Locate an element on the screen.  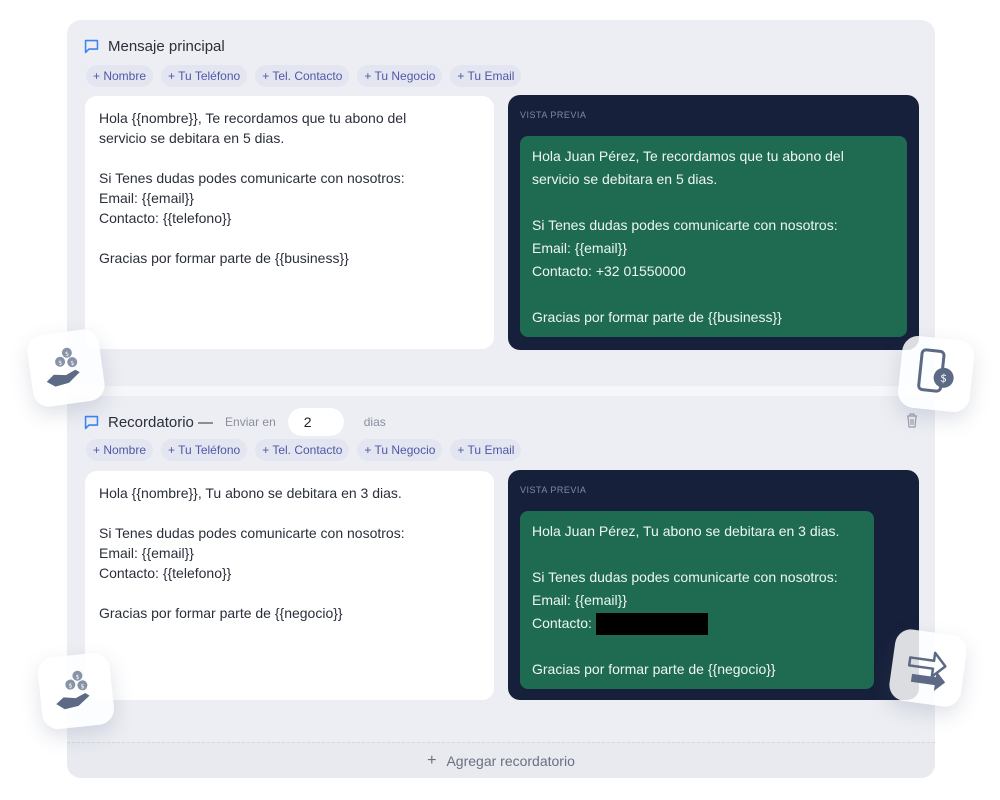
send-in-label: Enviar en is located at coordinates (250, 422).